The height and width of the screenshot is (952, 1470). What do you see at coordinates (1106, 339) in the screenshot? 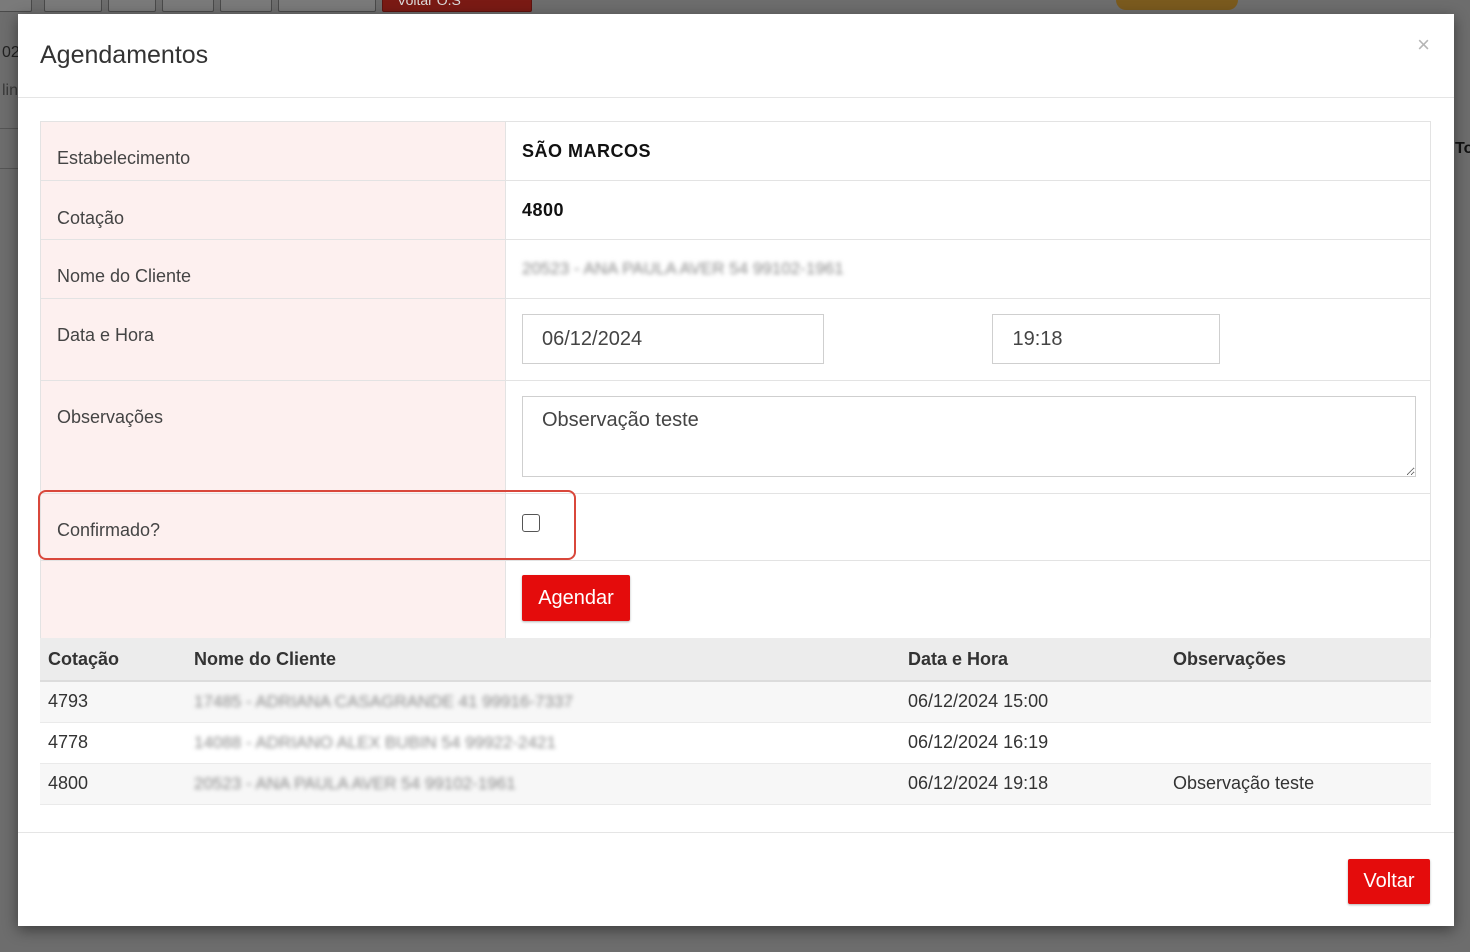
I see `time-input` at bounding box center [1106, 339].